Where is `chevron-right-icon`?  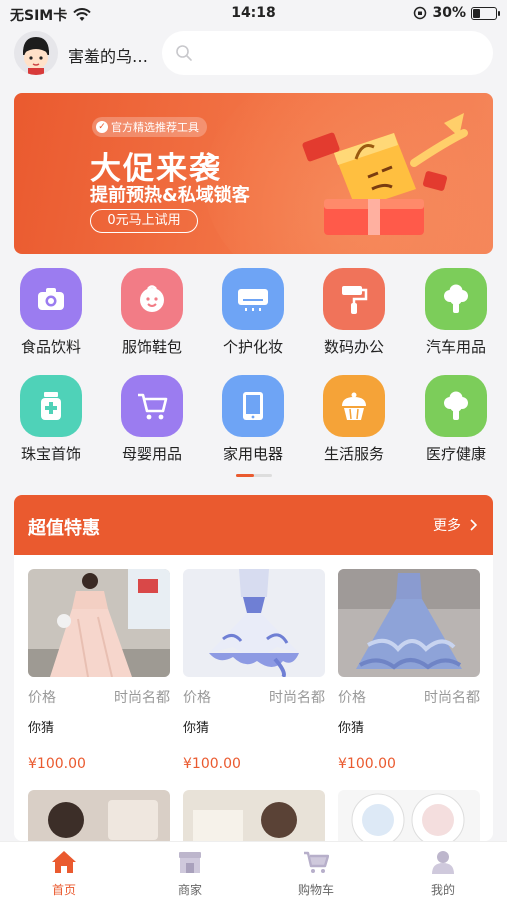
chevron-right-icon is located at coordinates (473, 525).